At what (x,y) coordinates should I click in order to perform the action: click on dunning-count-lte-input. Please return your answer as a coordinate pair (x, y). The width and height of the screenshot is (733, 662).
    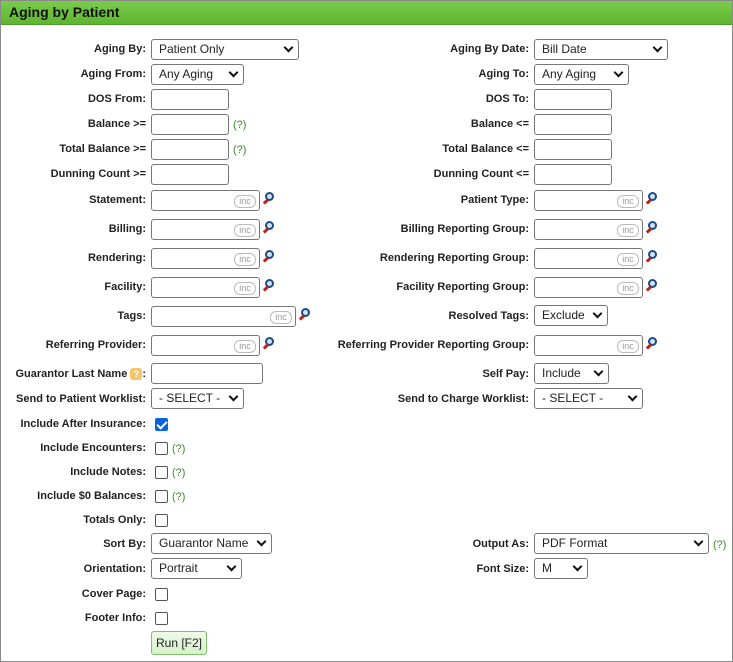
    Looking at the image, I should click on (573, 174).